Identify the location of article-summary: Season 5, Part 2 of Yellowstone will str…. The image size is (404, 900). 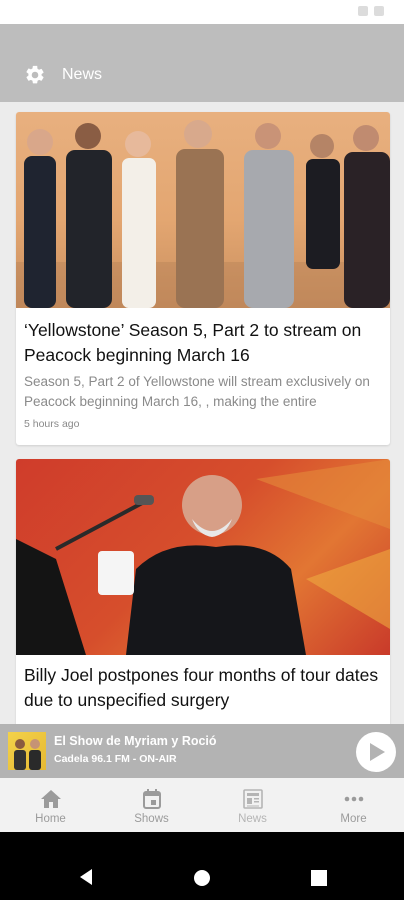
(197, 391).